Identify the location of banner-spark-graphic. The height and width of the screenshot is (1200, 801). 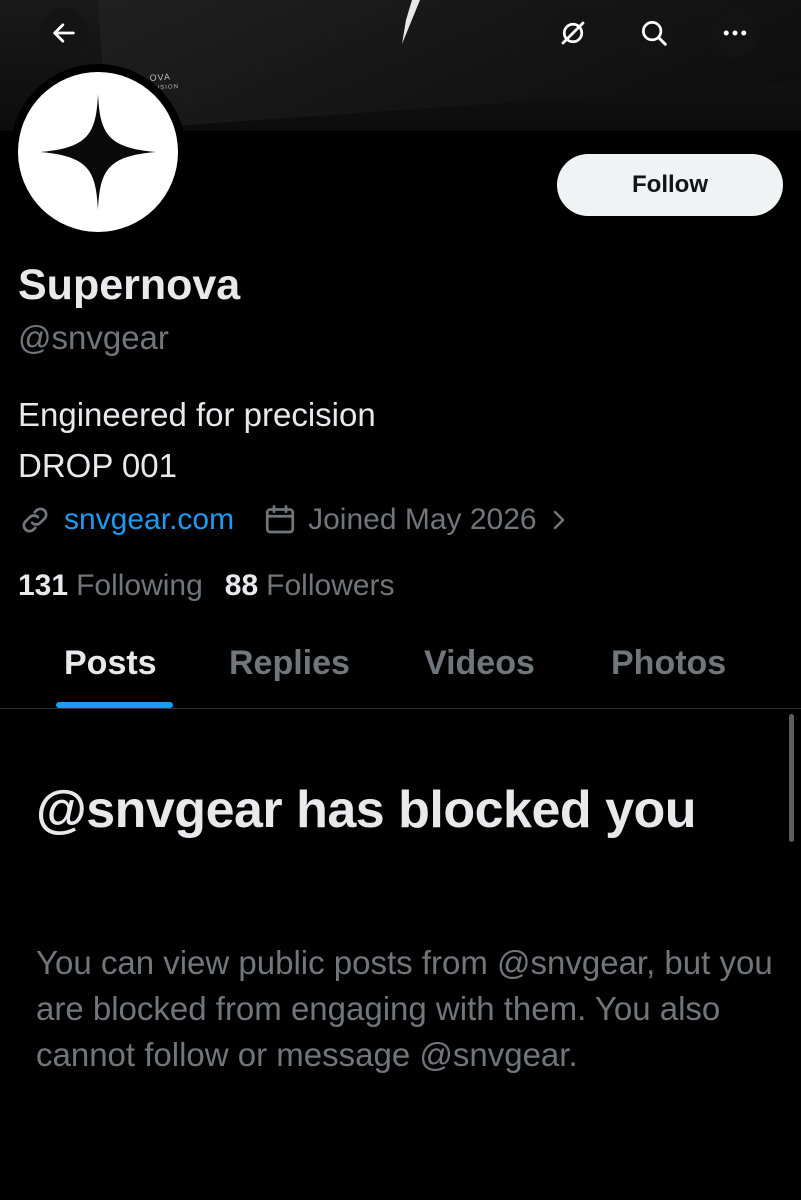
(411, 22).